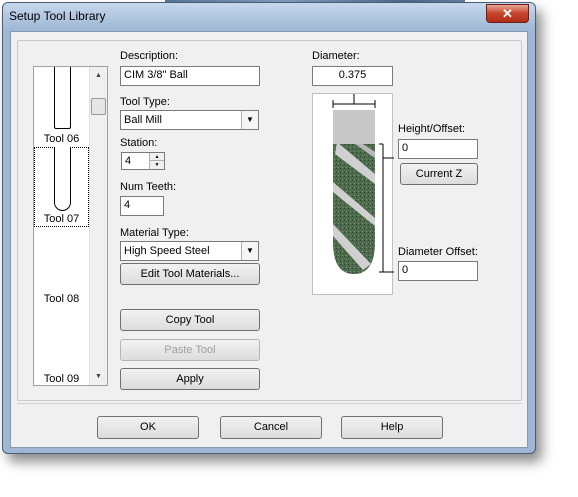 The width and height of the screenshot is (578, 497). What do you see at coordinates (432, 129) in the screenshot?
I see `height-offset-label: Height/Offset:` at bounding box center [432, 129].